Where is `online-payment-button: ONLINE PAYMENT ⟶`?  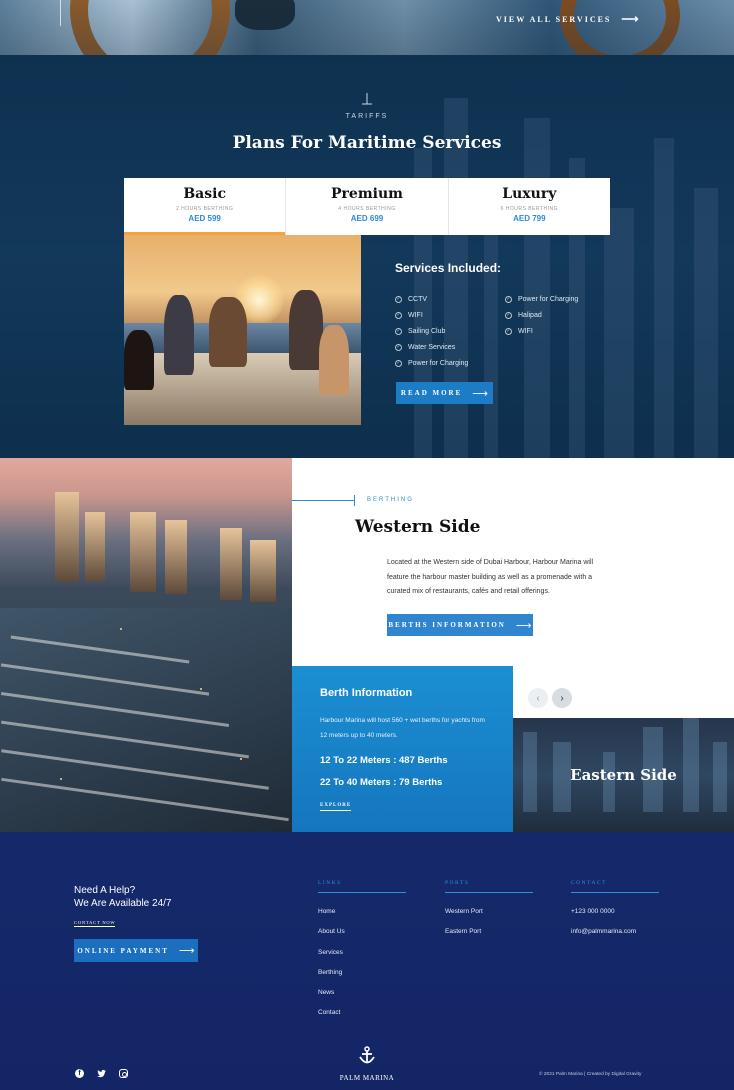 online-payment-button: ONLINE PAYMENT ⟶ is located at coordinates (136, 950).